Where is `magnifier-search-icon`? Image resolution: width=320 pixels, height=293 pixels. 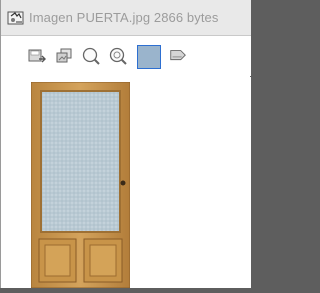 magnifier-search-icon is located at coordinates (118, 56).